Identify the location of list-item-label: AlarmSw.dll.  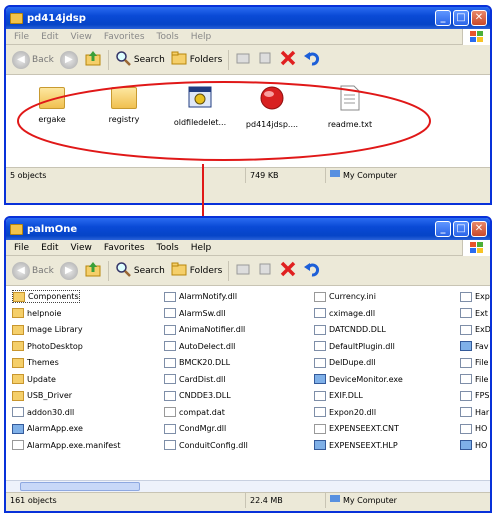
(202, 313).